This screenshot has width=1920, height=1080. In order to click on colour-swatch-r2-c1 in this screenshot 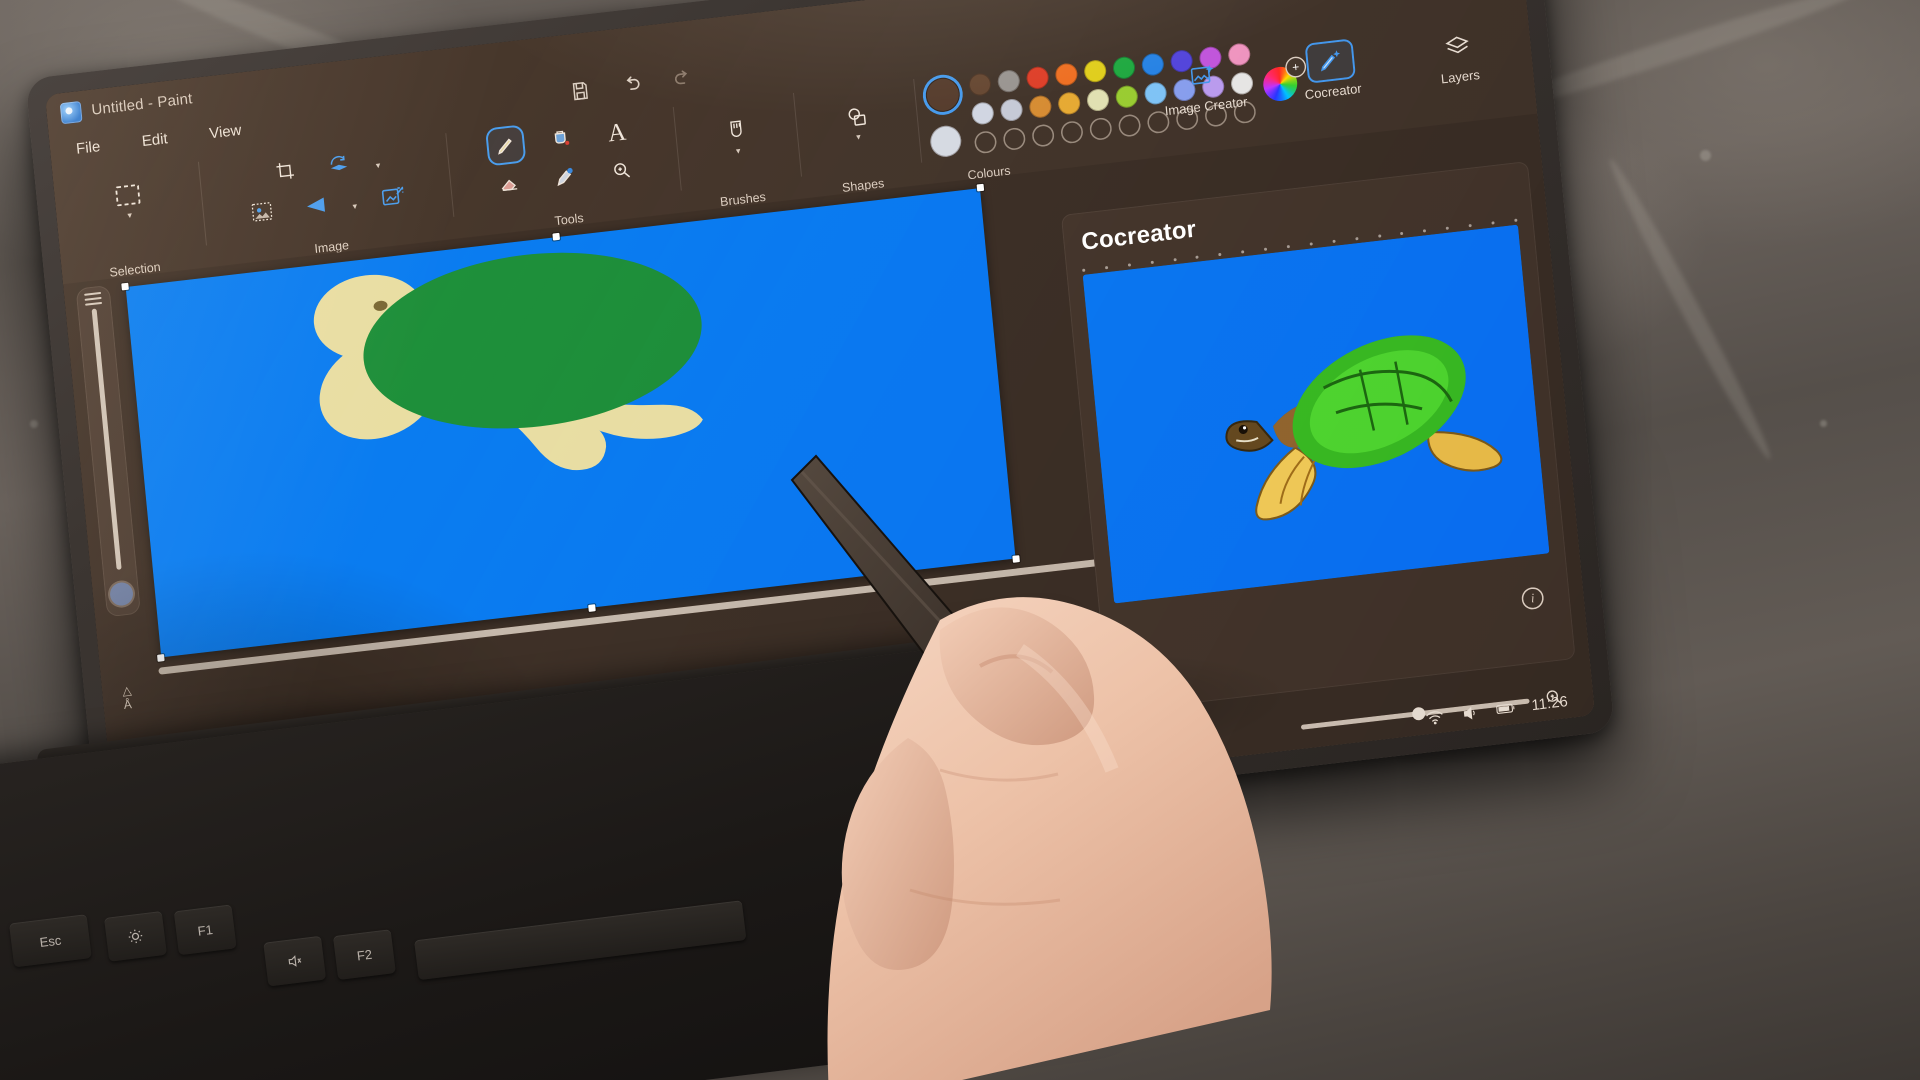, I will do `click(1011, 110)`.